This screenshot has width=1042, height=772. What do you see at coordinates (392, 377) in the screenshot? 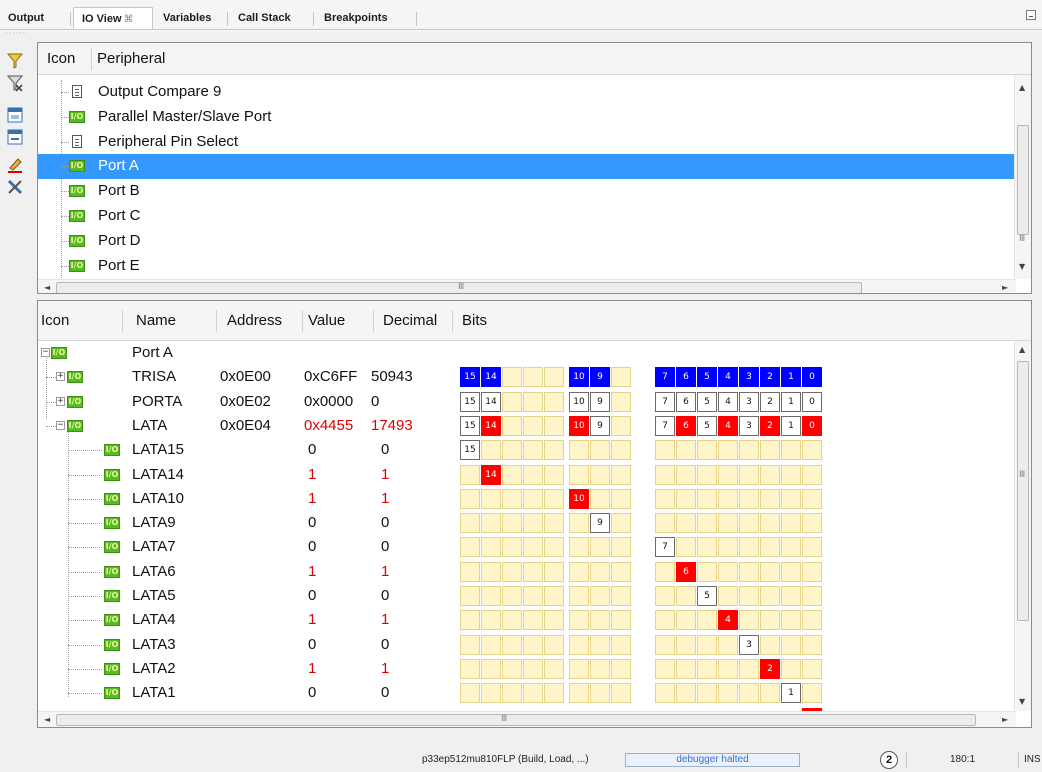
I see `register-decimal: 50943` at bounding box center [392, 377].